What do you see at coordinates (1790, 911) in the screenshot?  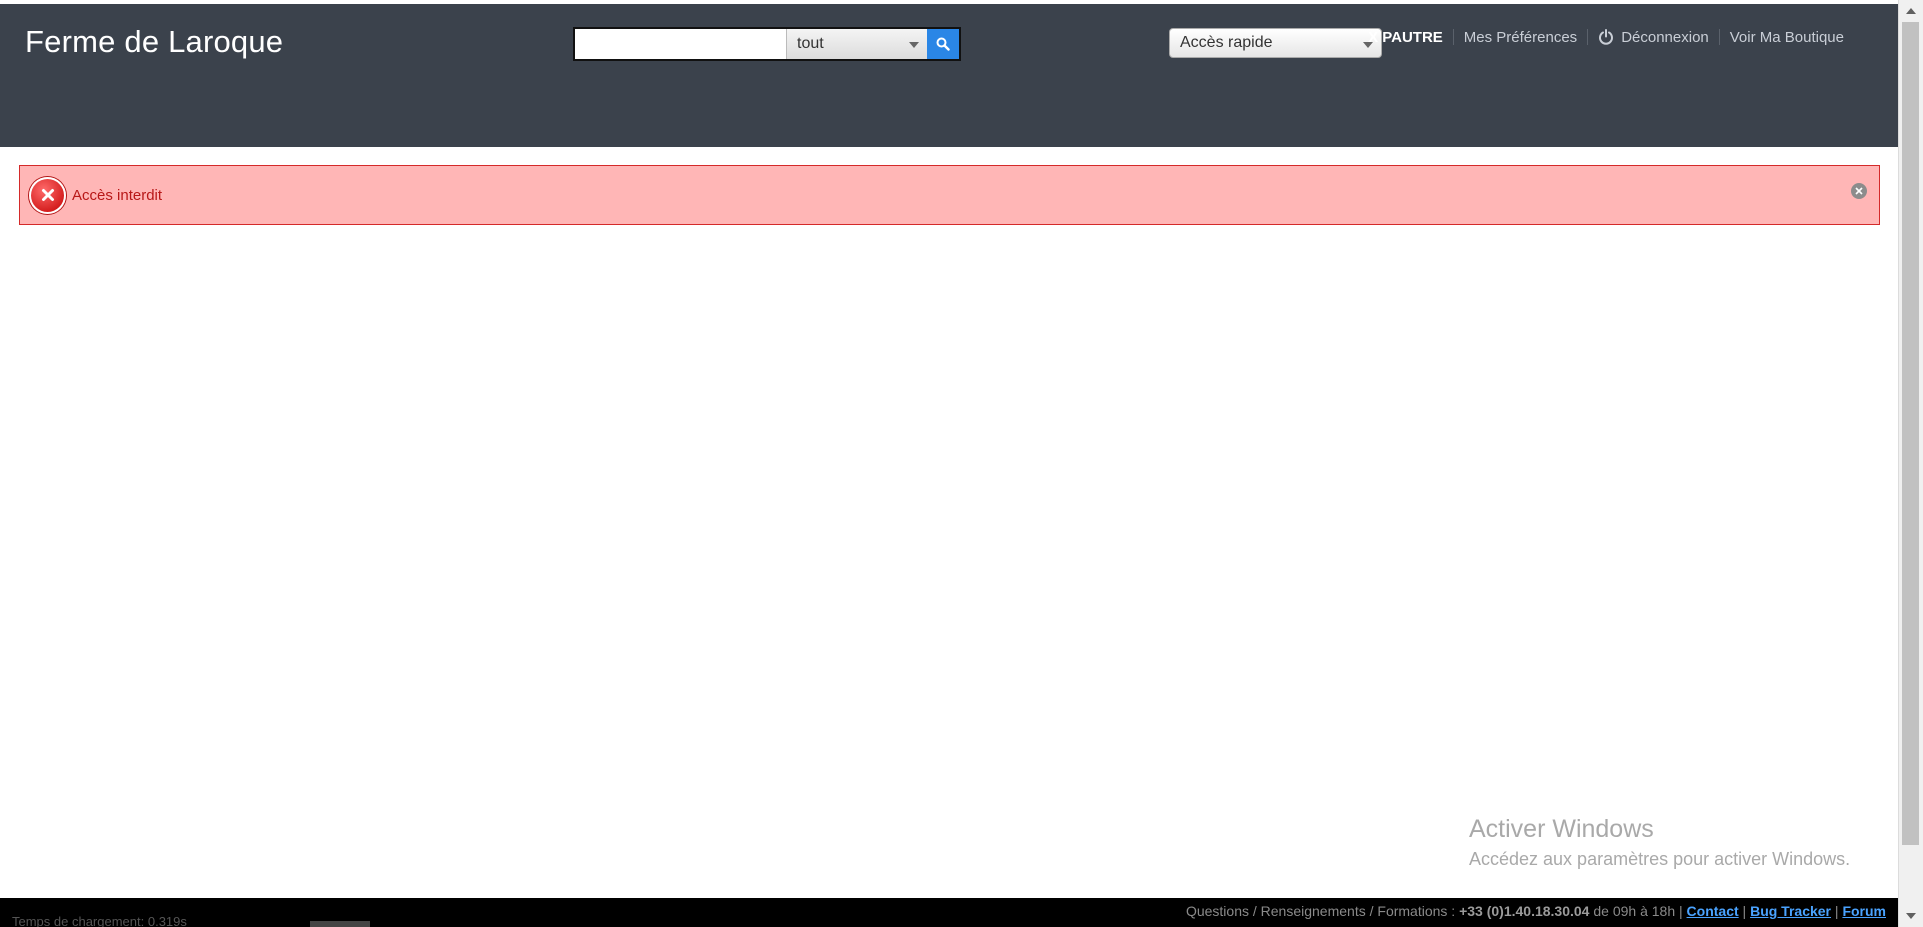 I see `bug-tracker-link: Bug Tracker` at bounding box center [1790, 911].